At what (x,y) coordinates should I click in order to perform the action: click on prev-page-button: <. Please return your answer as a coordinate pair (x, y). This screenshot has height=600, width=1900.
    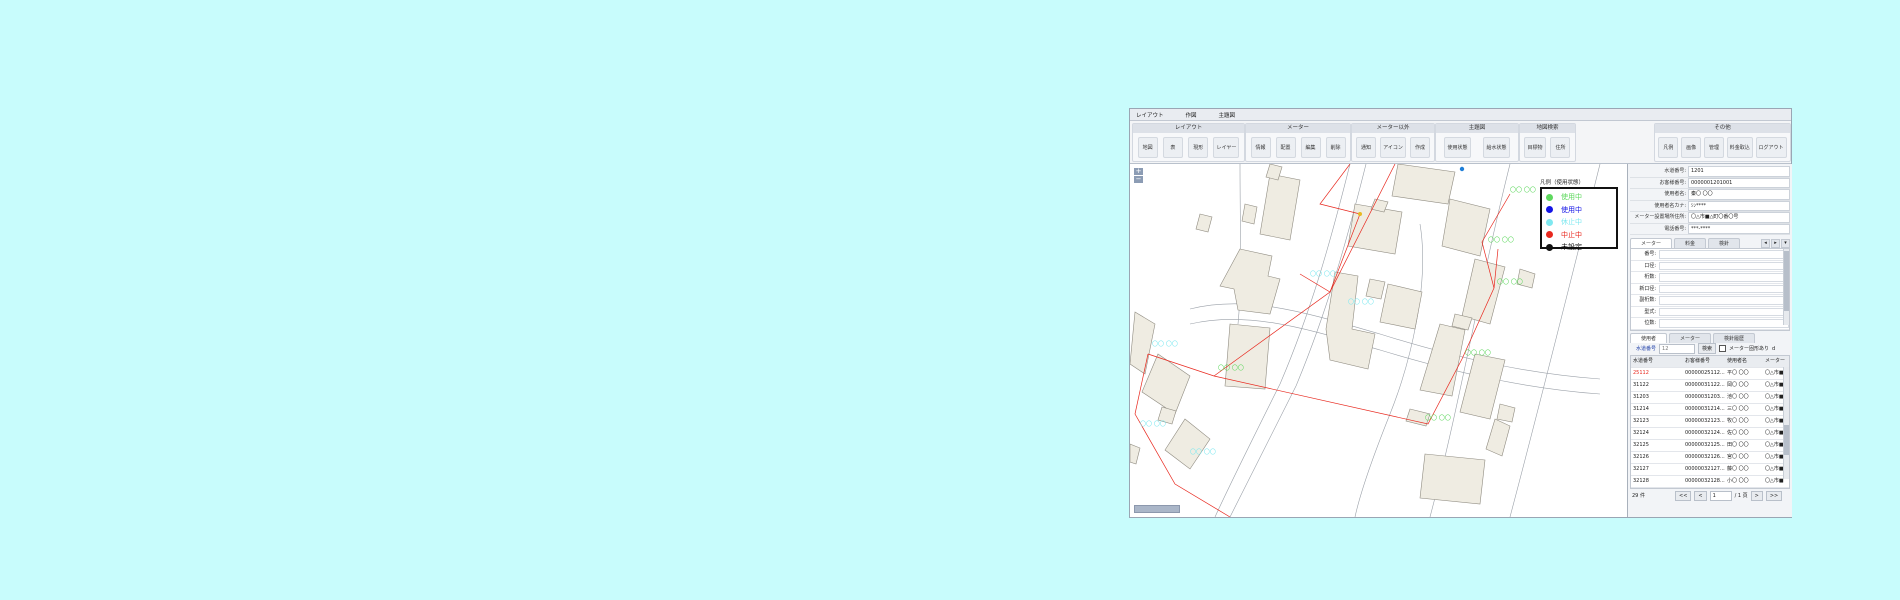
    Looking at the image, I should click on (1700, 495).